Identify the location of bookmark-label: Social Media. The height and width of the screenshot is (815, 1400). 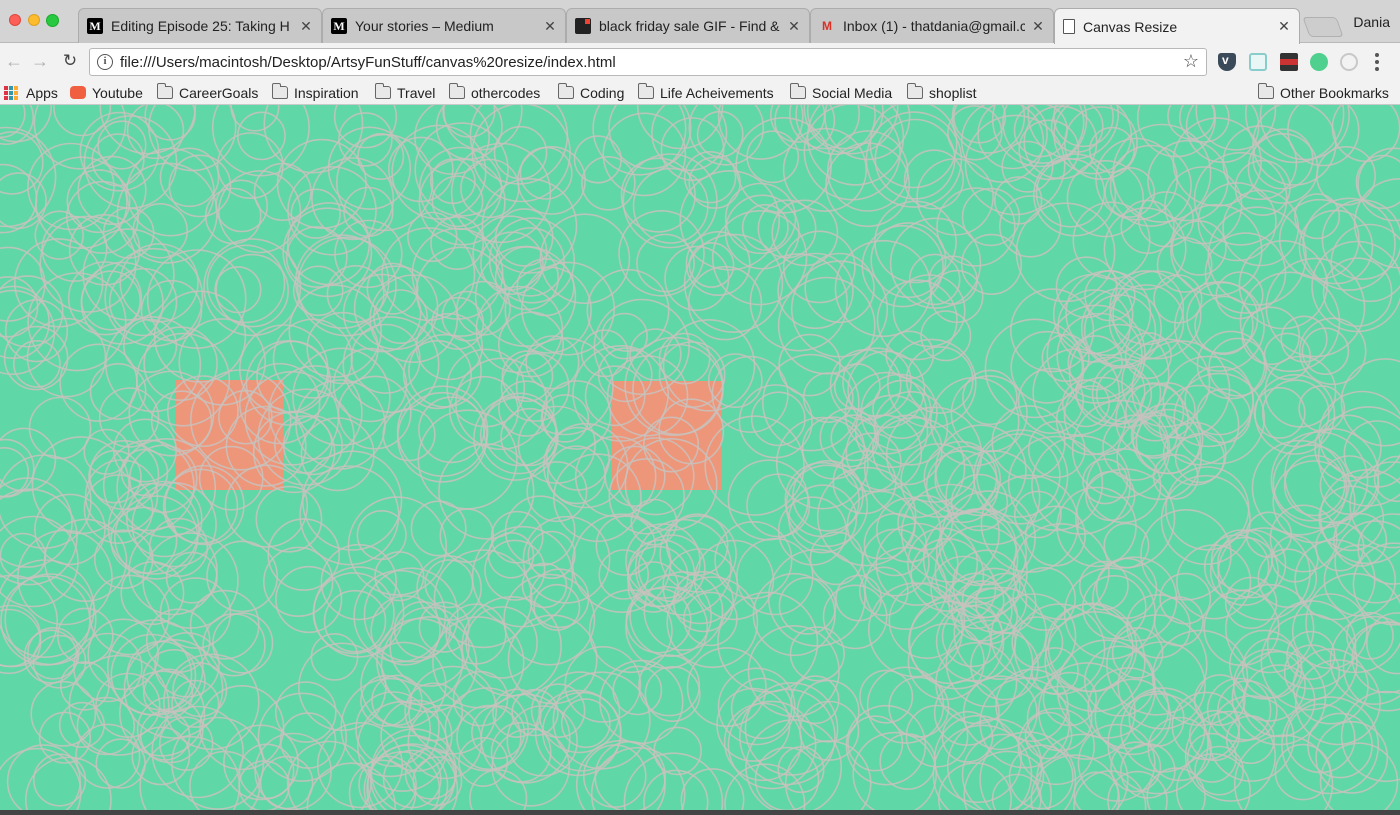
(852, 92).